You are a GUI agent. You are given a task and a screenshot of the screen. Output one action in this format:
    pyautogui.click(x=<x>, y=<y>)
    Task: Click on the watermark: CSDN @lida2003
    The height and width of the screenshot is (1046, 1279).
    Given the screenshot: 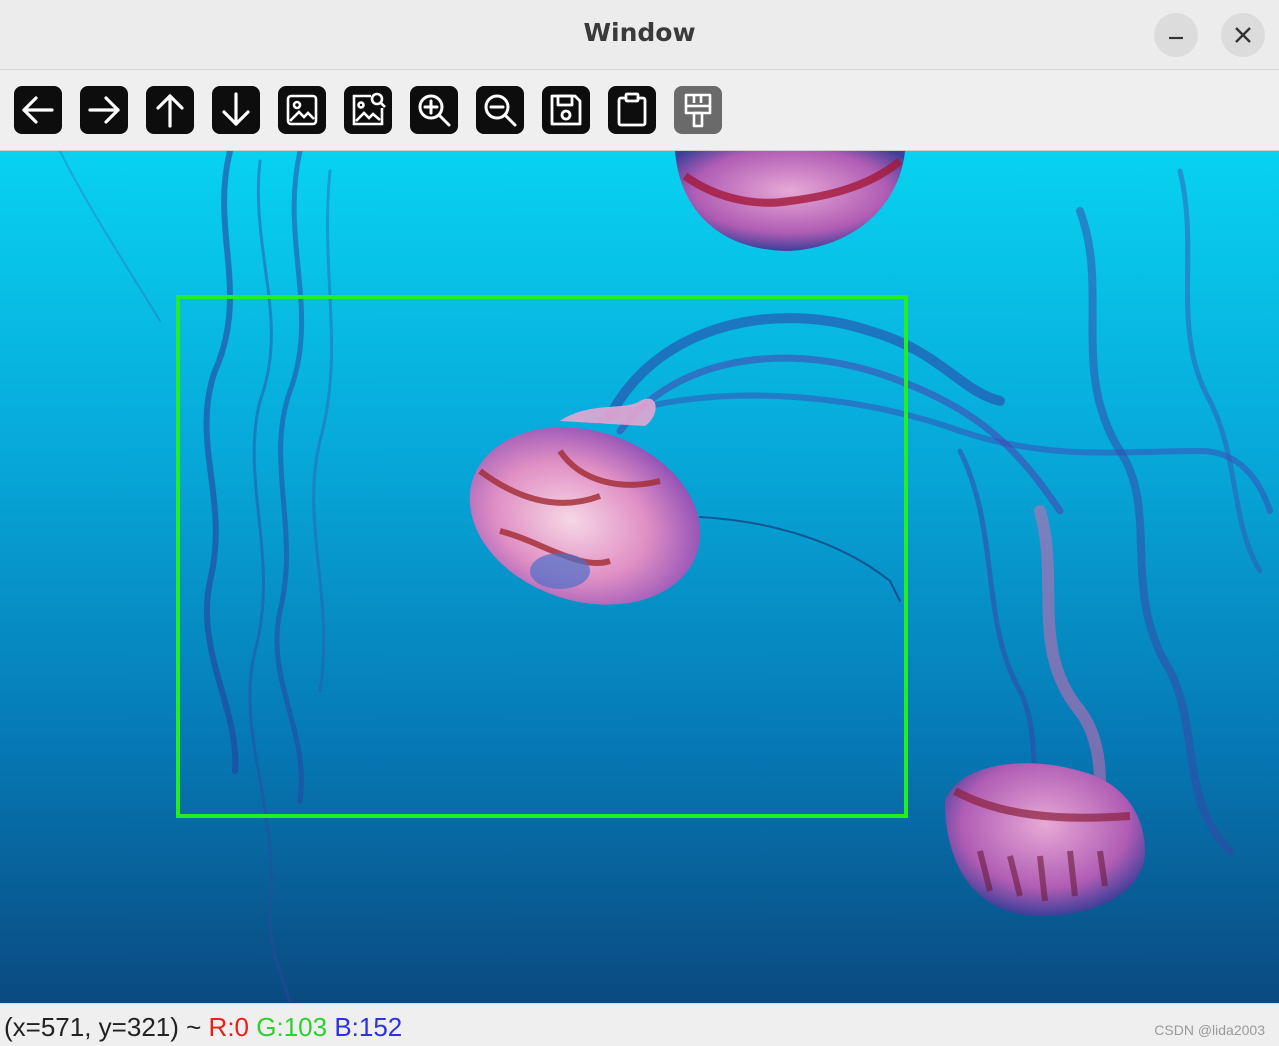 What is the action you would take?
    pyautogui.click(x=1209, y=1030)
    